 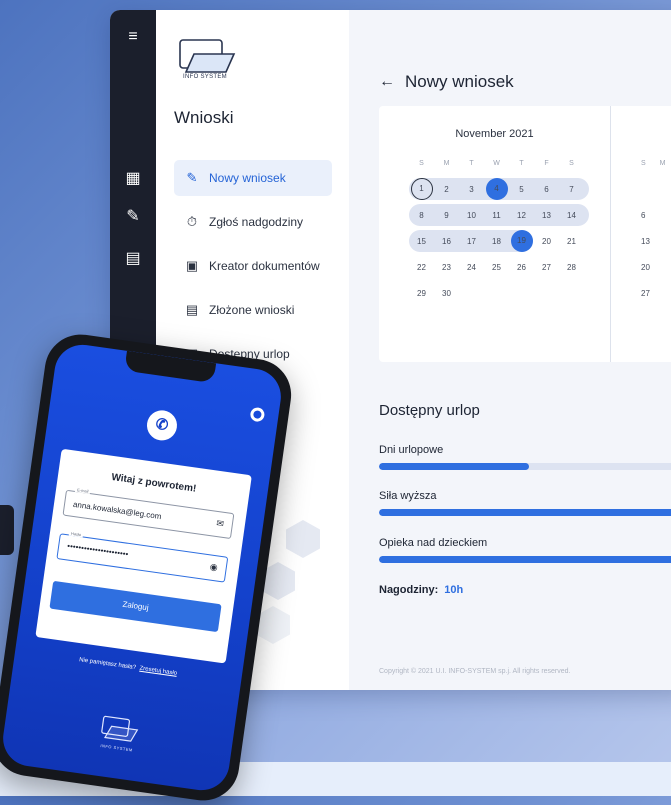 I want to click on document-search-icon: ▤, so click(x=192, y=309).